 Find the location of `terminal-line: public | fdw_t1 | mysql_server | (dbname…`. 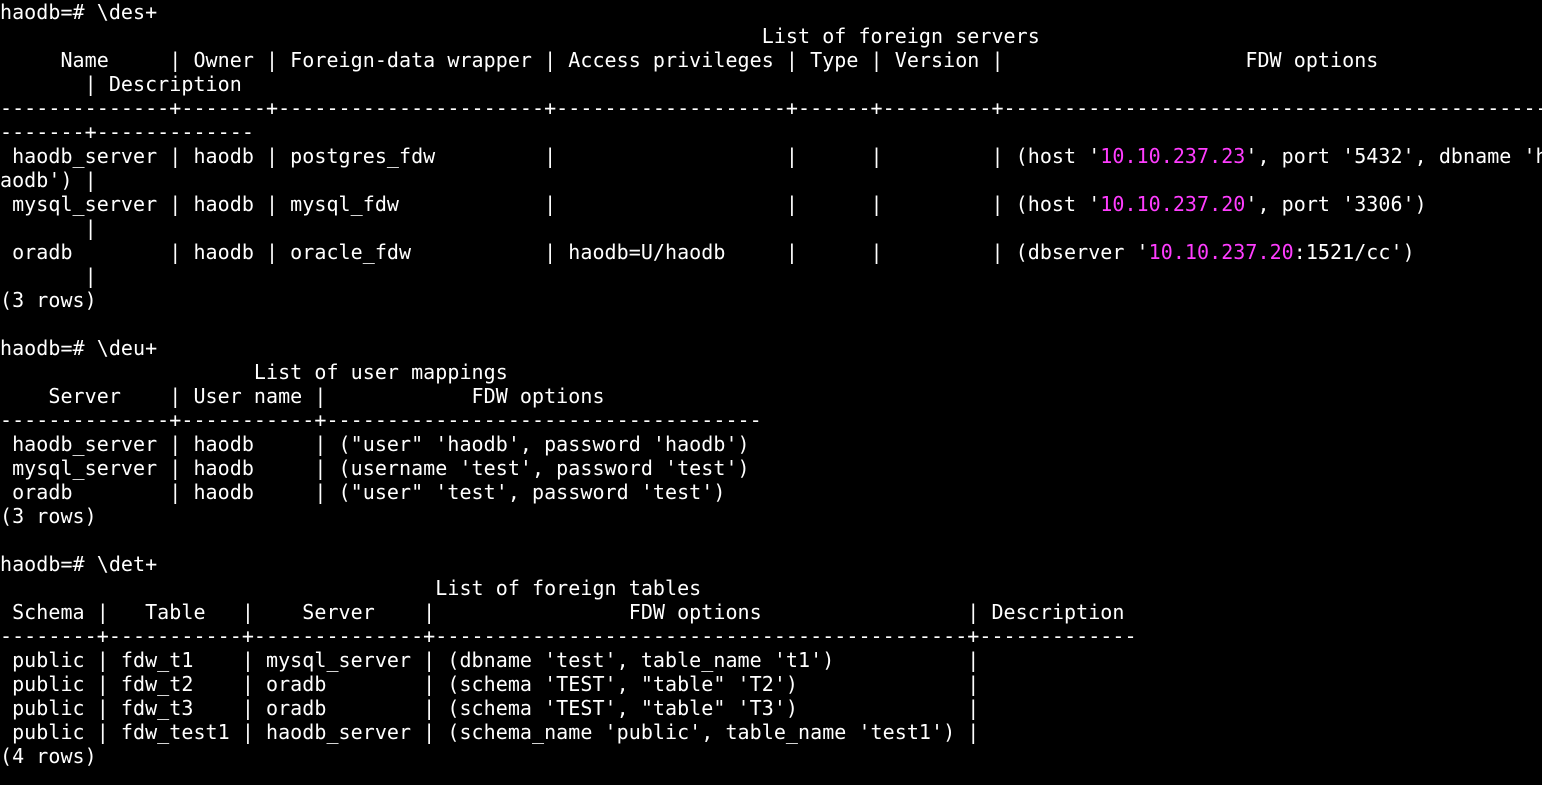

terminal-line: public | fdw_t1 | mysql_server | (dbname… is located at coordinates (771, 660).